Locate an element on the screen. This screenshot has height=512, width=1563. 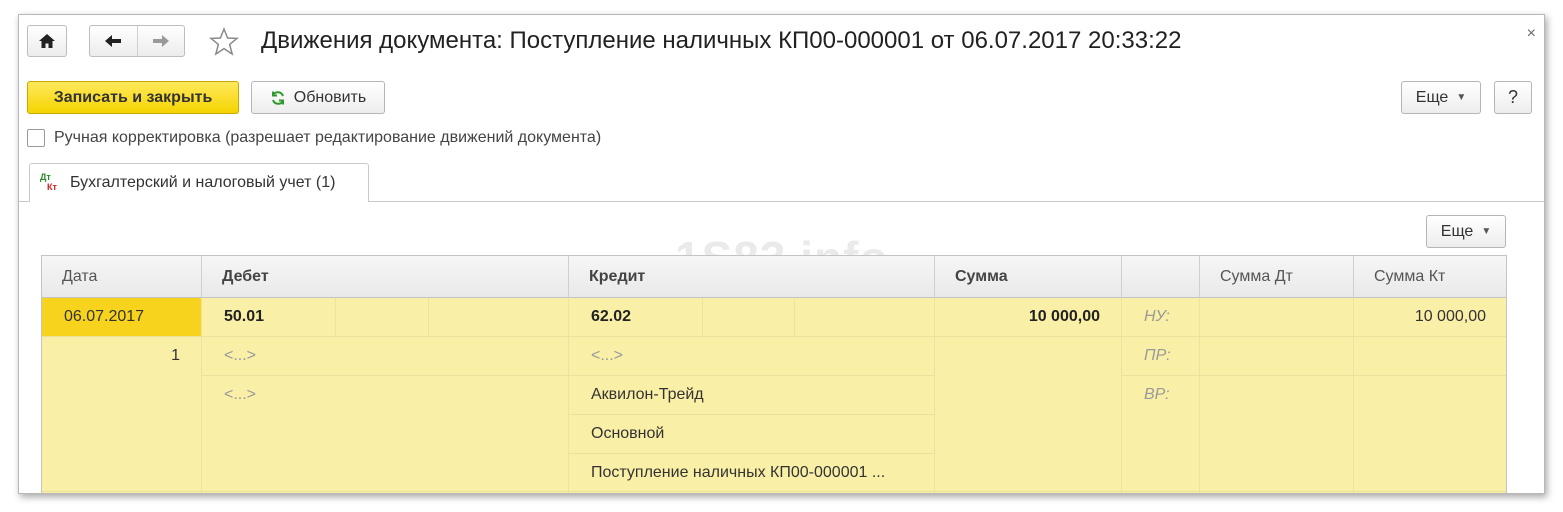
home-icon is located at coordinates (47, 41).